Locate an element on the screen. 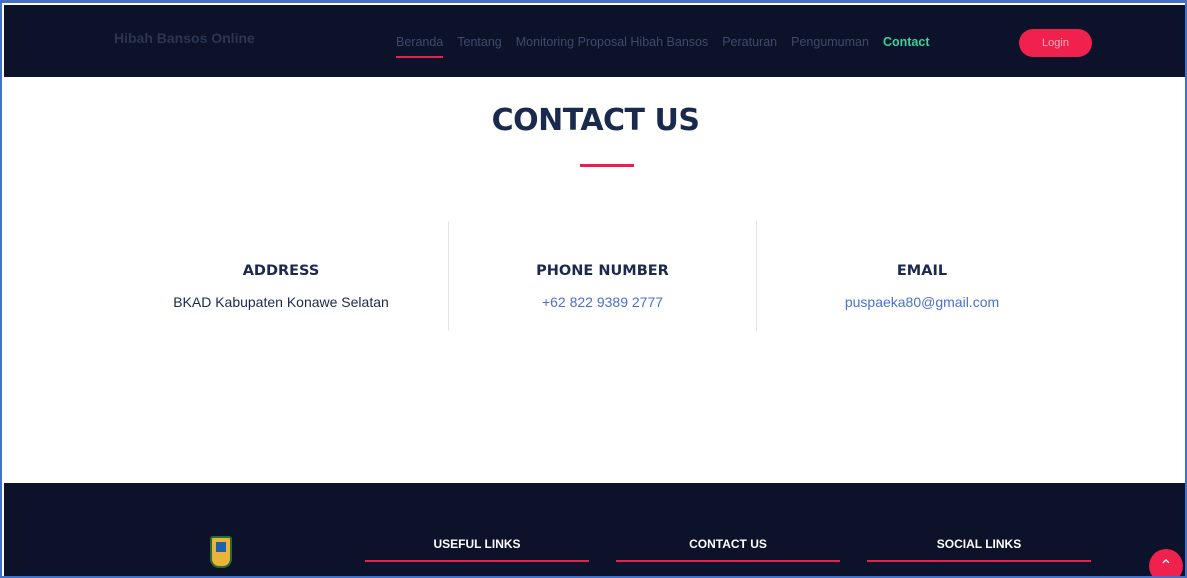 This screenshot has width=1187, height=578. footer-useful-links-heading: USEFUL LINKS is located at coordinates (477, 544).